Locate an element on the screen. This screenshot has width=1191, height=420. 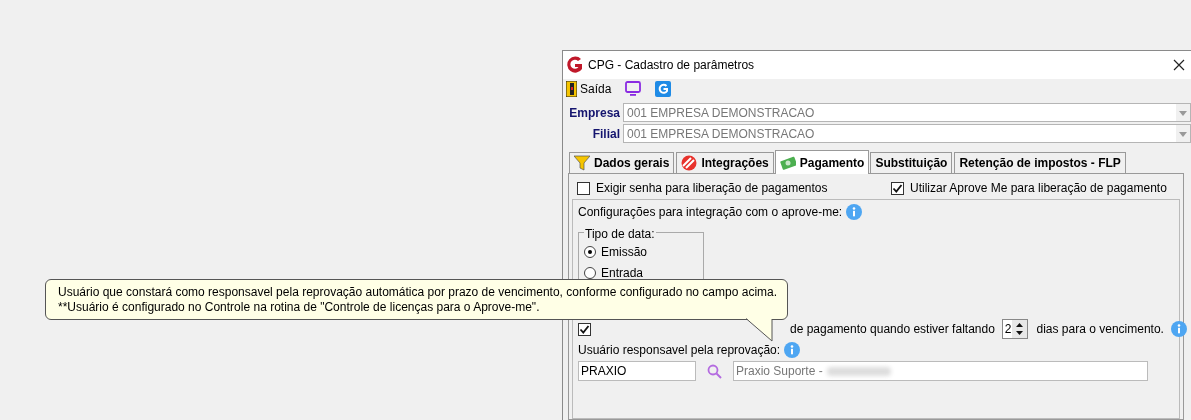
window-title: CPG - Cadastro de parâmetros is located at coordinates (671, 65).